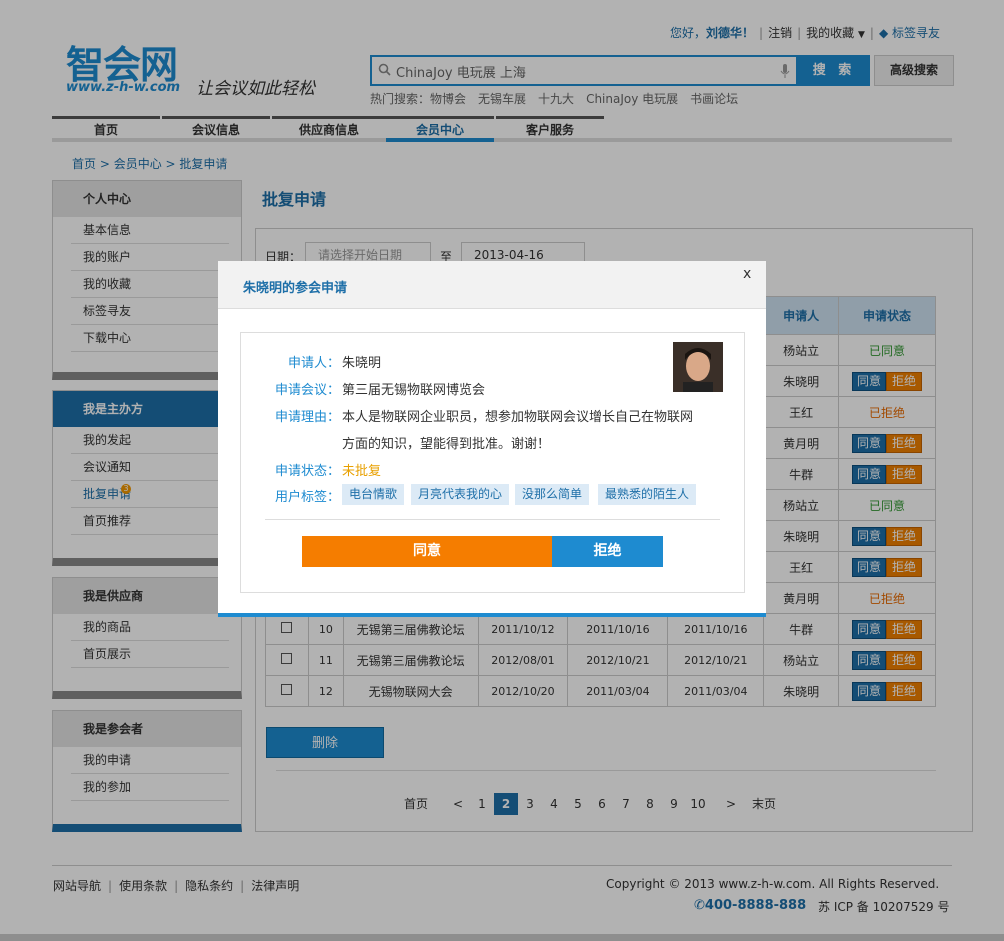 The width and height of the screenshot is (1004, 941). What do you see at coordinates (307, 417) in the screenshot?
I see `reason-label: 申请理由：` at bounding box center [307, 417].